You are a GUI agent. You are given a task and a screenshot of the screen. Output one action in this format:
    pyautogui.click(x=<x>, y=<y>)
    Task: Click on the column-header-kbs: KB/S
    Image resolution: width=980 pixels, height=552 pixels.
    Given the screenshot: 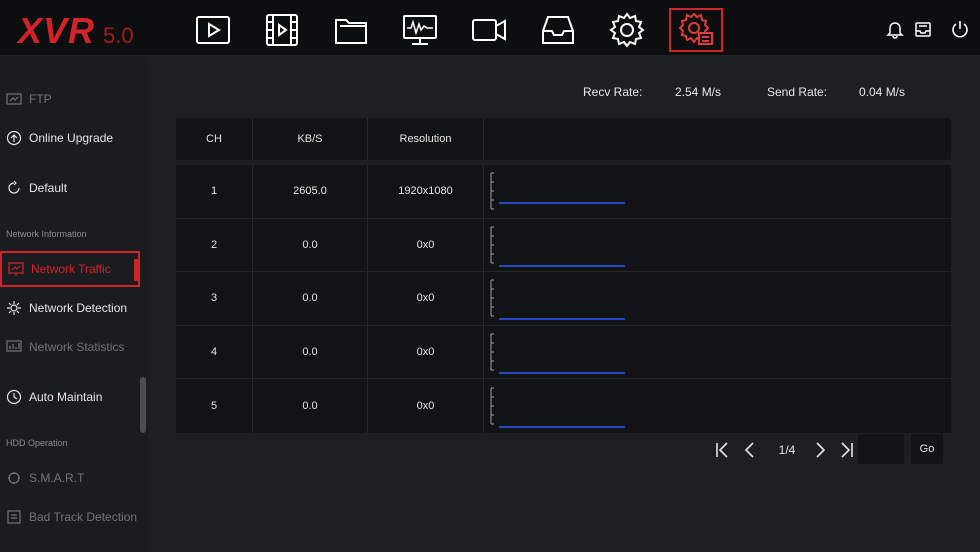 What is the action you would take?
    pyautogui.click(x=310, y=139)
    